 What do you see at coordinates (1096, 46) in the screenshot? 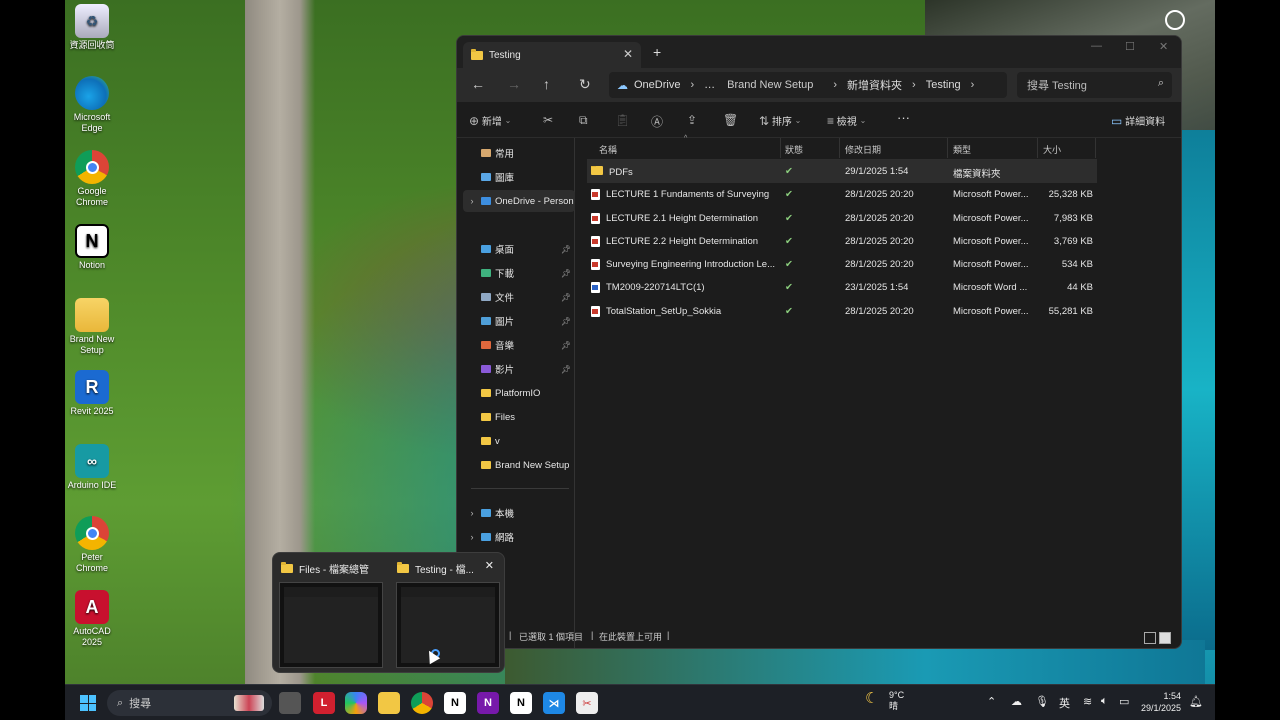
I see `minimize-icon: —` at bounding box center [1096, 46].